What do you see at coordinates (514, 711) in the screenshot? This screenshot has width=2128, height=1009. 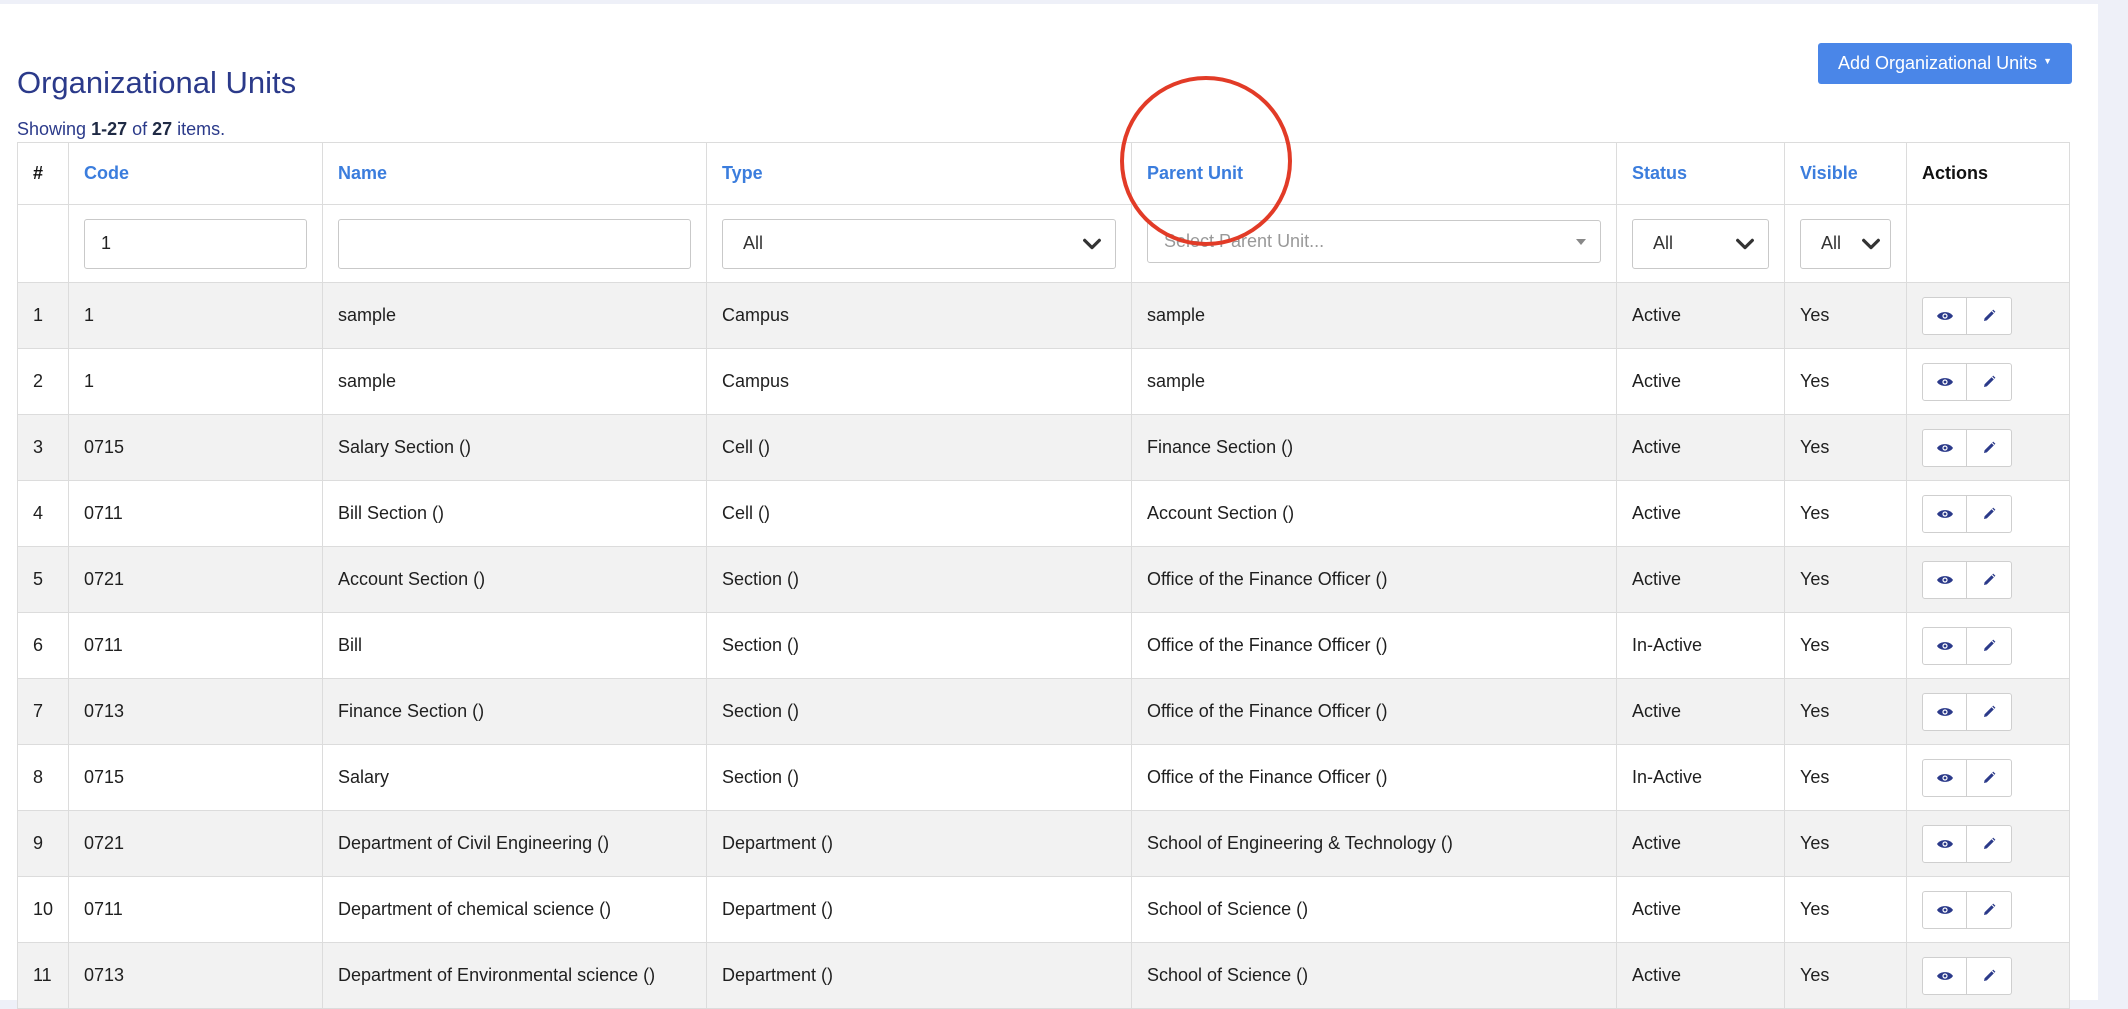 I see `cell-name: Finance Section ()` at bounding box center [514, 711].